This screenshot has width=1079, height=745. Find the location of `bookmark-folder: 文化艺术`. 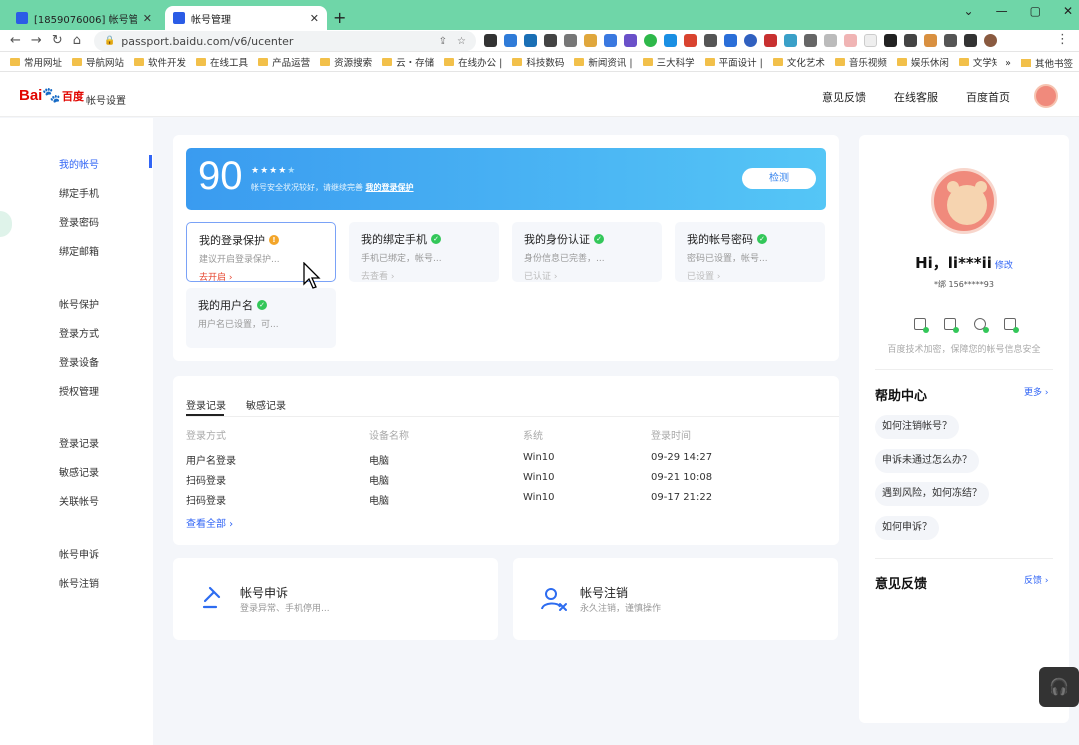

bookmark-folder: 文化艺术 is located at coordinates (798, 62).